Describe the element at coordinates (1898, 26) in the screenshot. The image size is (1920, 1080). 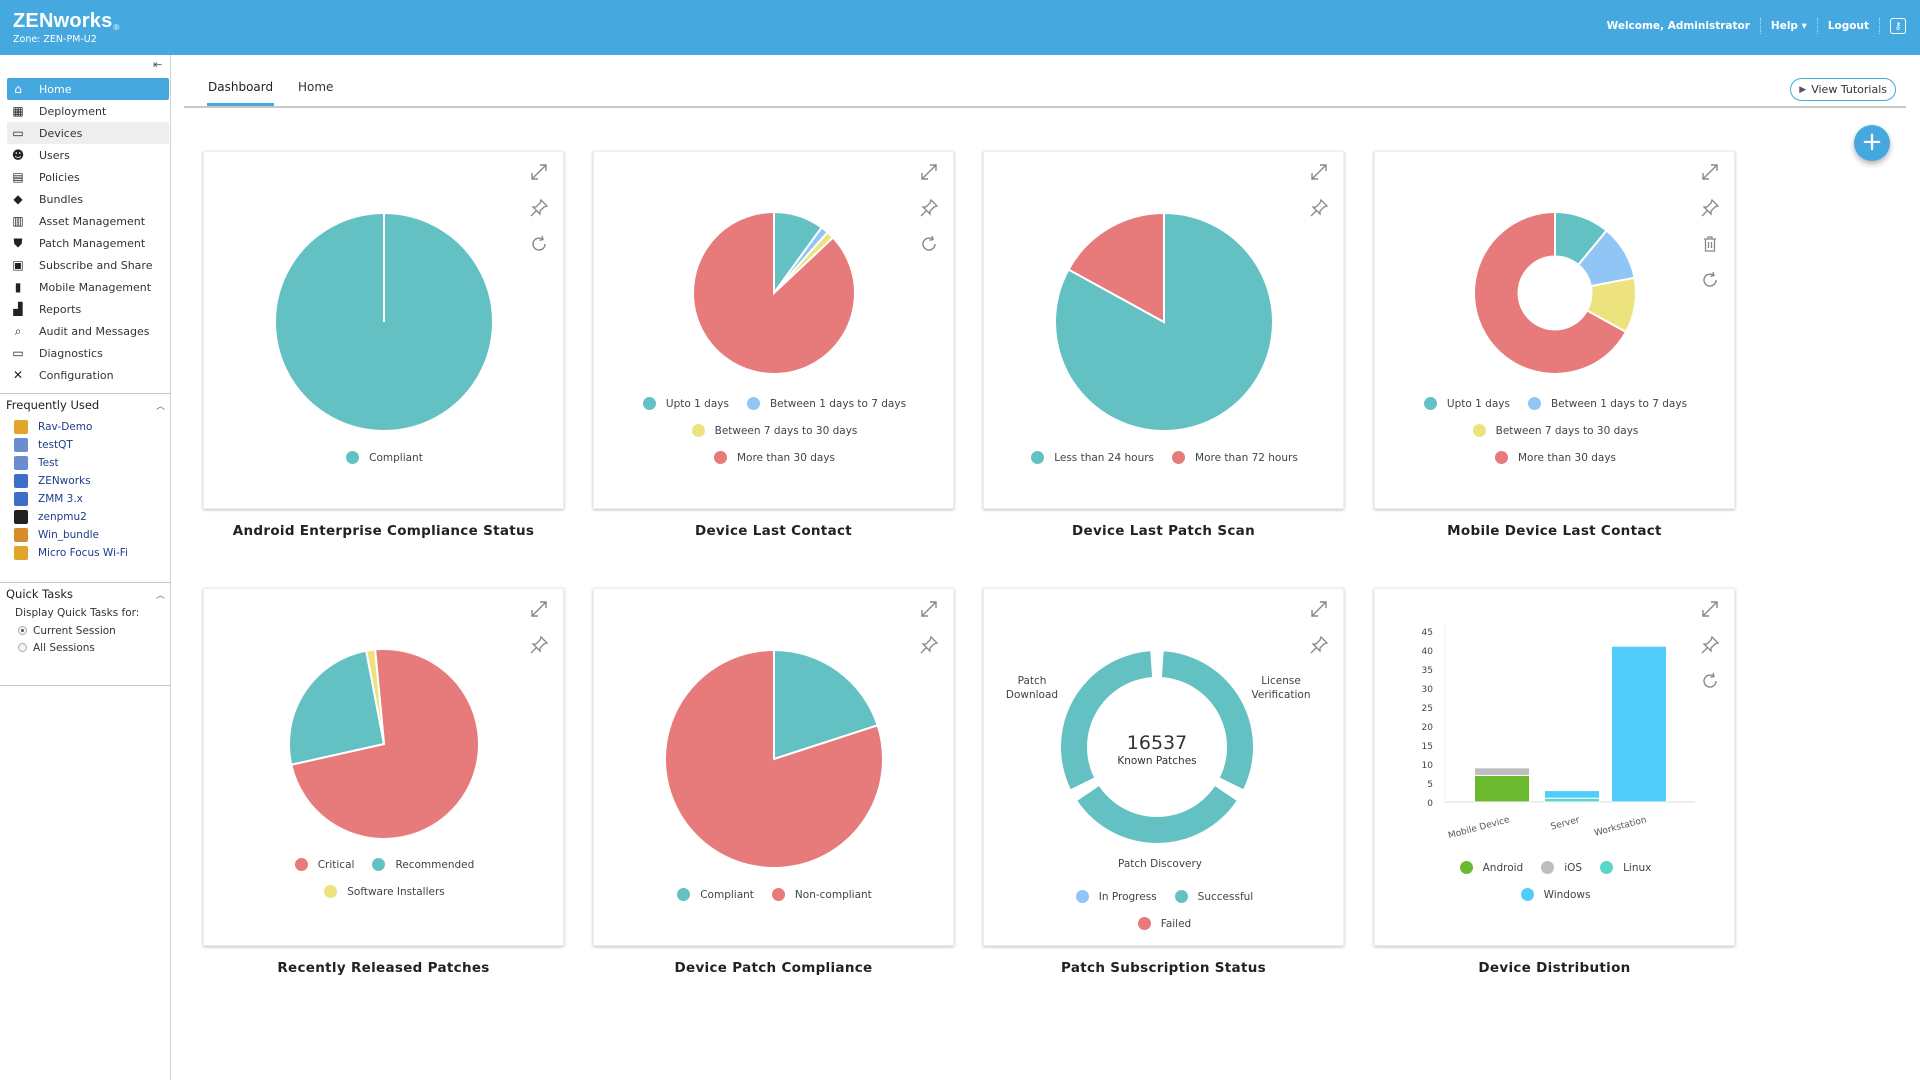
I see `key-icon: ⚷` at that location.